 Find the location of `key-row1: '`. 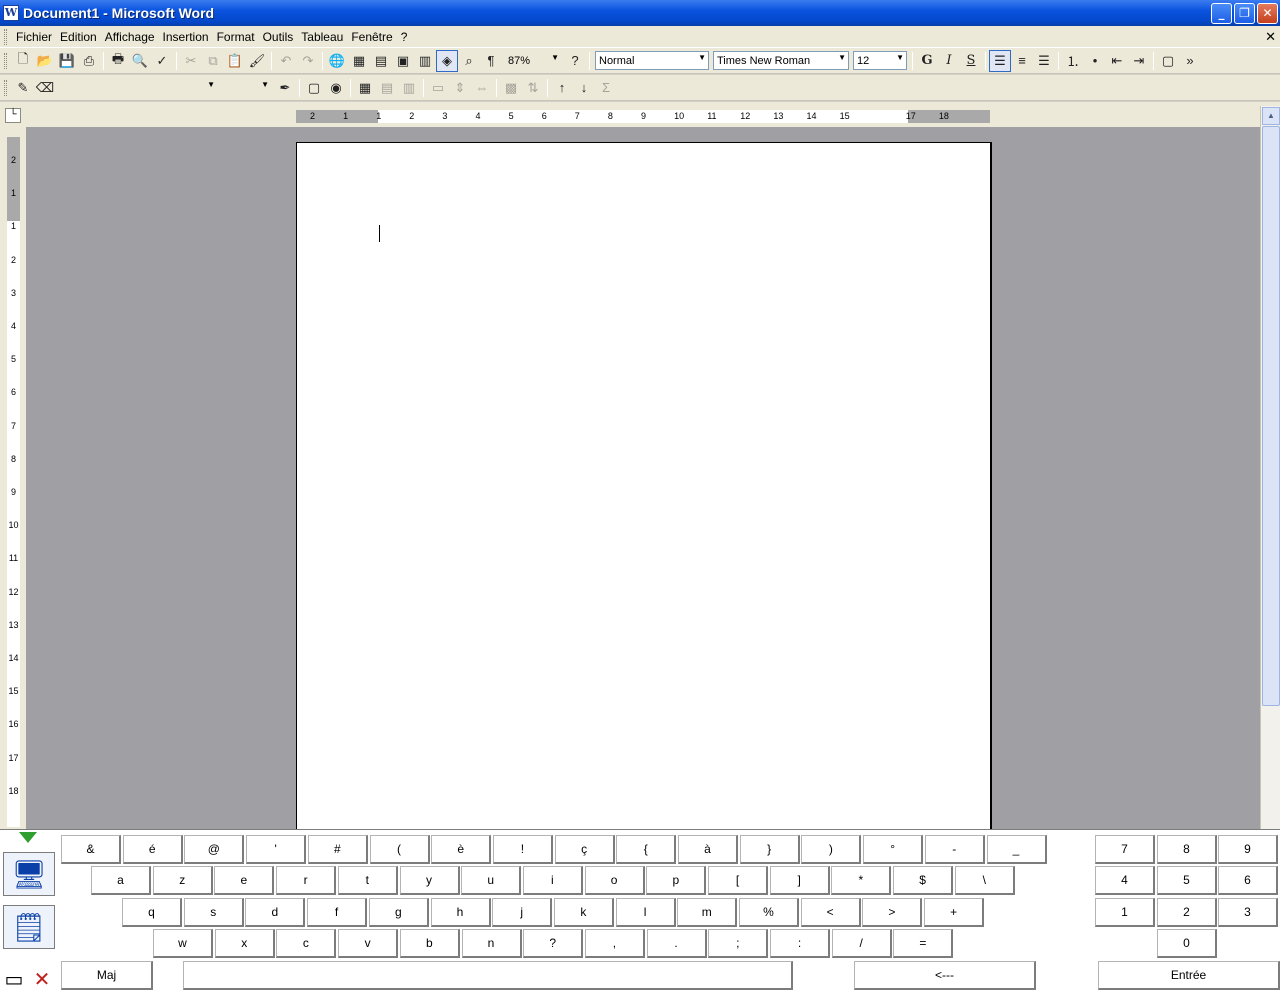

key-row1: ' is located at coordinates (276, 849).